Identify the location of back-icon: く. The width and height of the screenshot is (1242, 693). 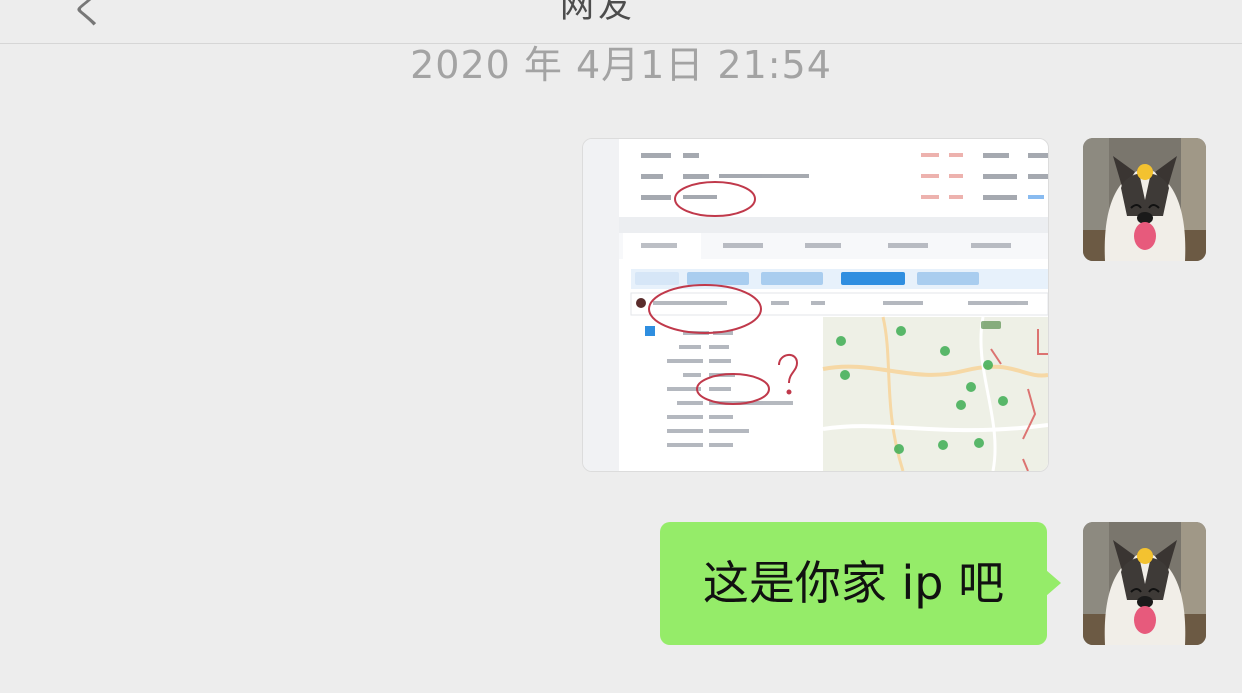
(88, 17).